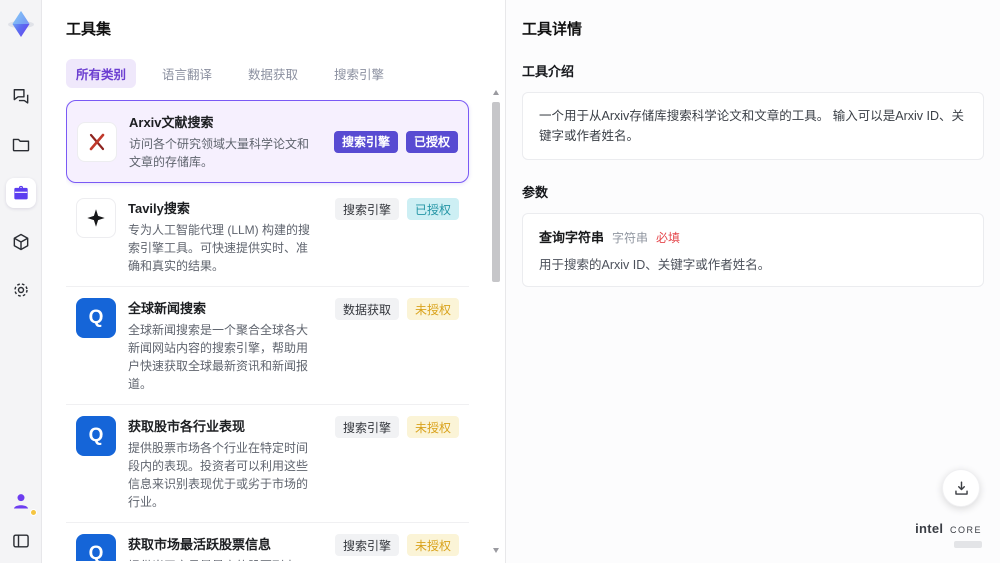 The height and width of the screenshot is (563, 1000). What do you see at coordinates (33, 512) in the screenshot?
I see `avatar-status-dot` at bounding box center [33, 512].